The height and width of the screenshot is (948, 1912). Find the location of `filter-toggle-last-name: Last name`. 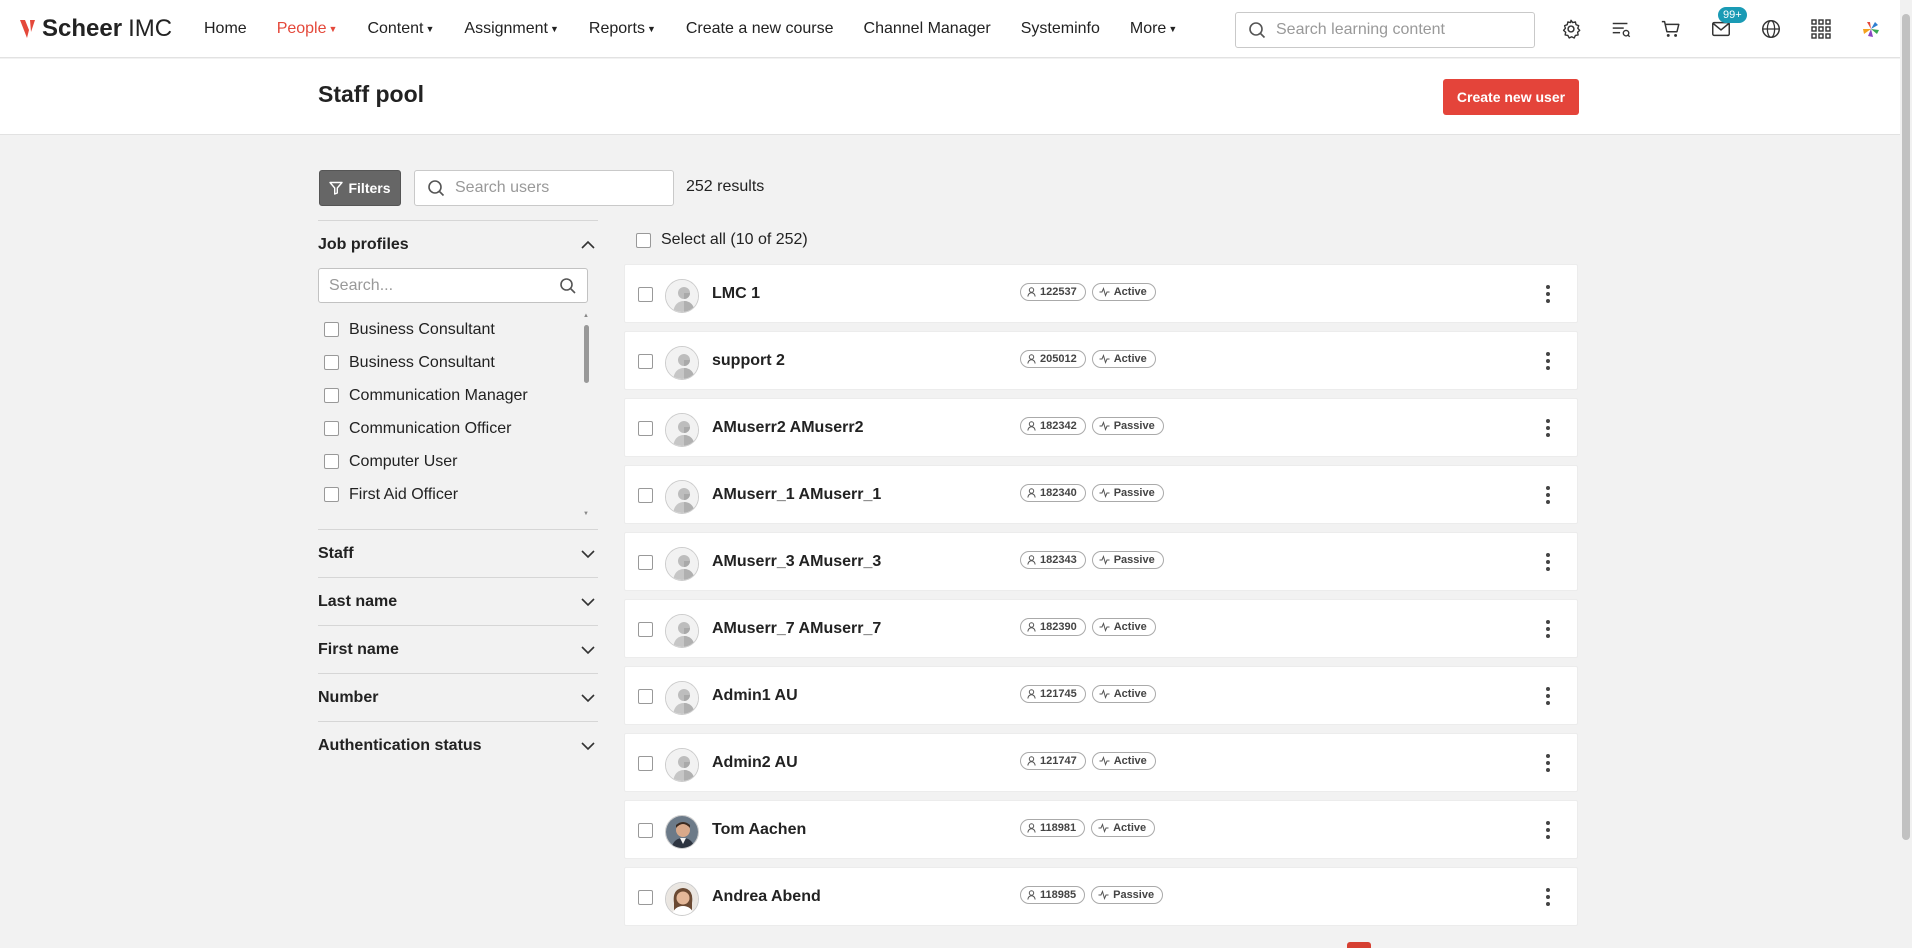

filter-toggle-last-name: Last name is located at coordinates (458, 601).